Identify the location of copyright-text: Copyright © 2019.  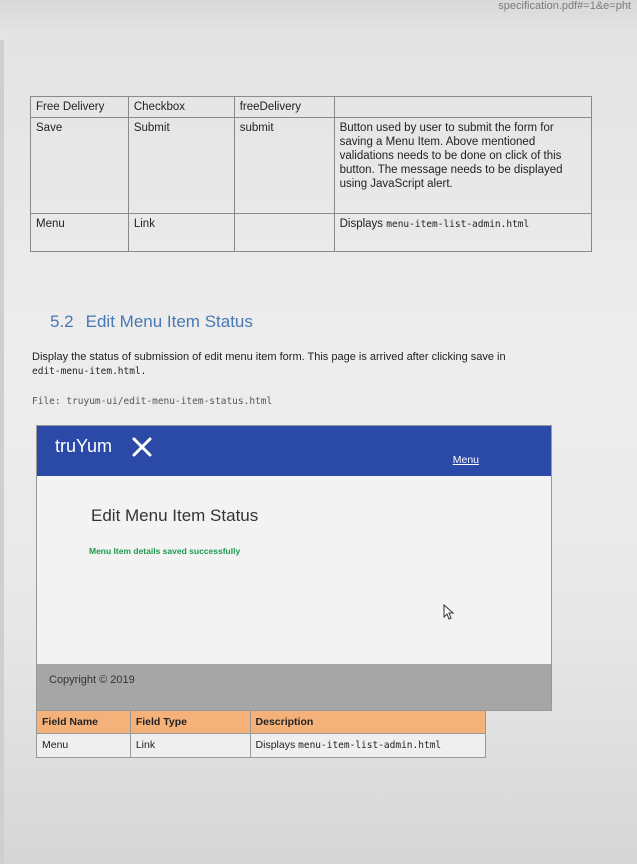
(92, 680).